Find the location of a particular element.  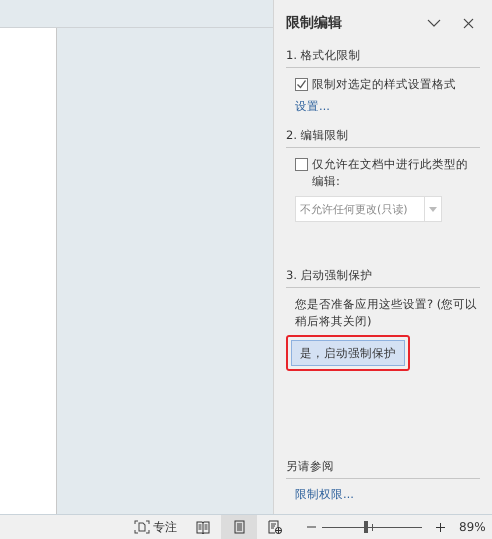

checkbox-label: 仅允许在文档中进行此类型的编辑: is located at coordinates (390, 173).